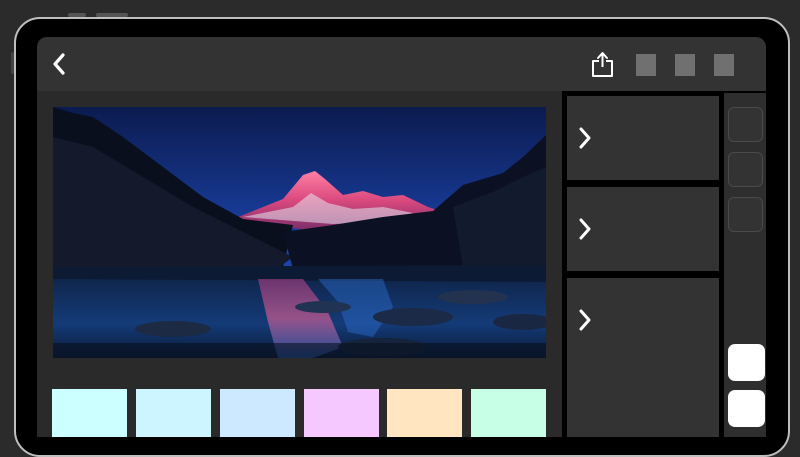 Image resolution: width=800 pixels, height=457 pixels. Describe the element at coordinates (59, 64) in the screenshot. I see `chevron-left-icon` at that location.